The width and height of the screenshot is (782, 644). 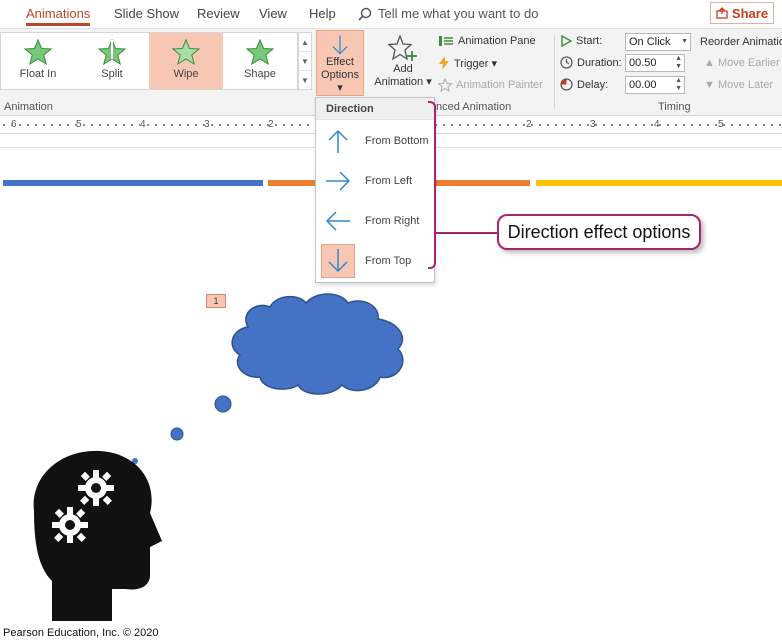 What do you see at coordinates (186, 61) in the screenshot?
I see `animation-wipe: Wipe` at bounding box center [186, 61].